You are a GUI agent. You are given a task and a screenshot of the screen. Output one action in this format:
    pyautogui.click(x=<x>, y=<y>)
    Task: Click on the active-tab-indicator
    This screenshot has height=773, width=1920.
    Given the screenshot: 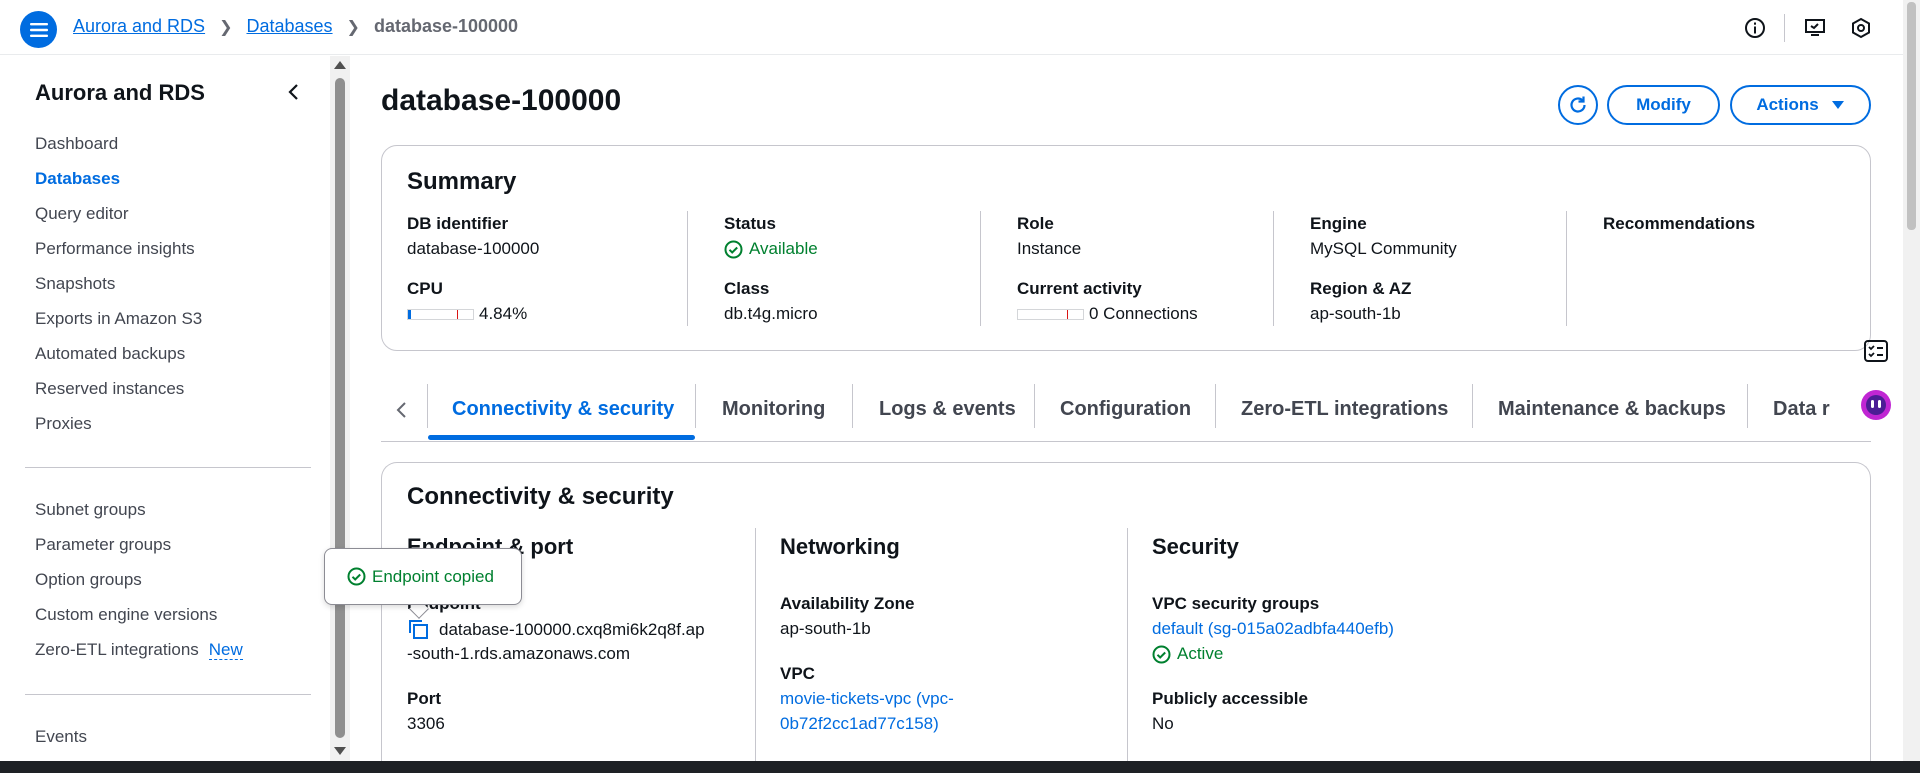 What is the action you would take?
    pyautogui.click(x=561, y=437)
    